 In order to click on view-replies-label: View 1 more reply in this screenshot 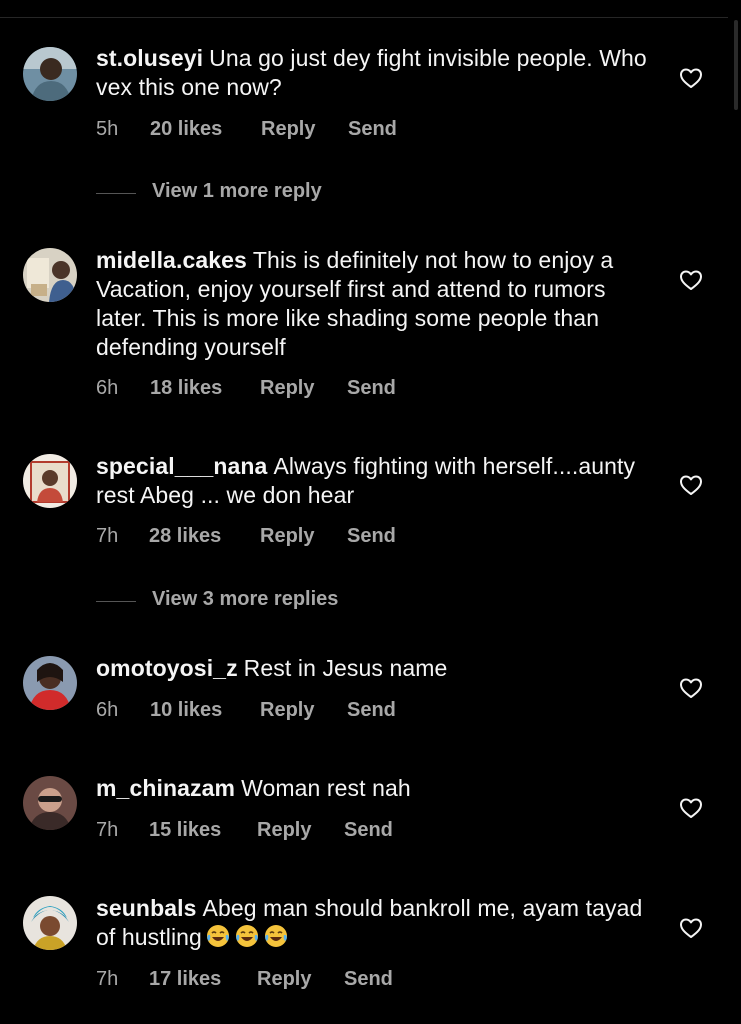, I will do `click(237, 191)`.